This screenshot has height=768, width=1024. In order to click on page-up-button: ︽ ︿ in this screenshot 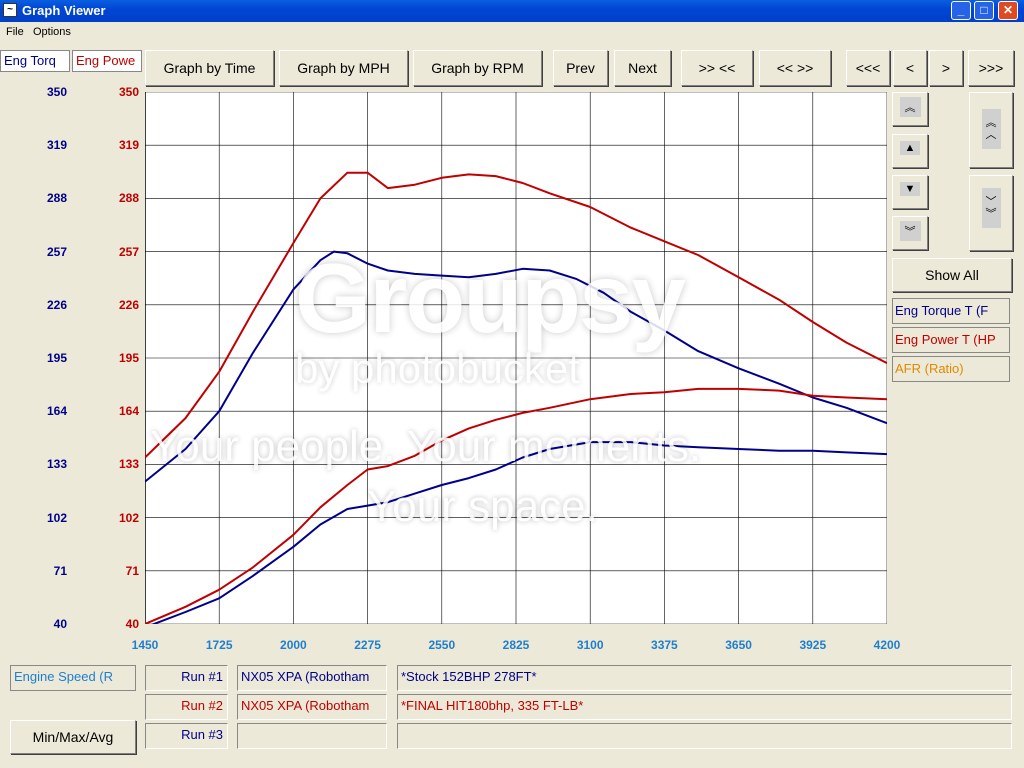, I will do `click(991, 130)`.